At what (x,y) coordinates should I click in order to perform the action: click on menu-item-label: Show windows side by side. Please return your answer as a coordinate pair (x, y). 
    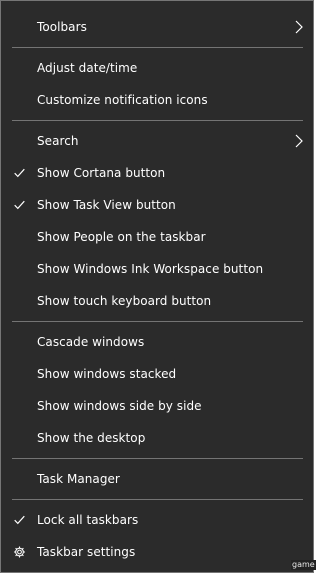
    Looking at the image, I should click on (119, 406).